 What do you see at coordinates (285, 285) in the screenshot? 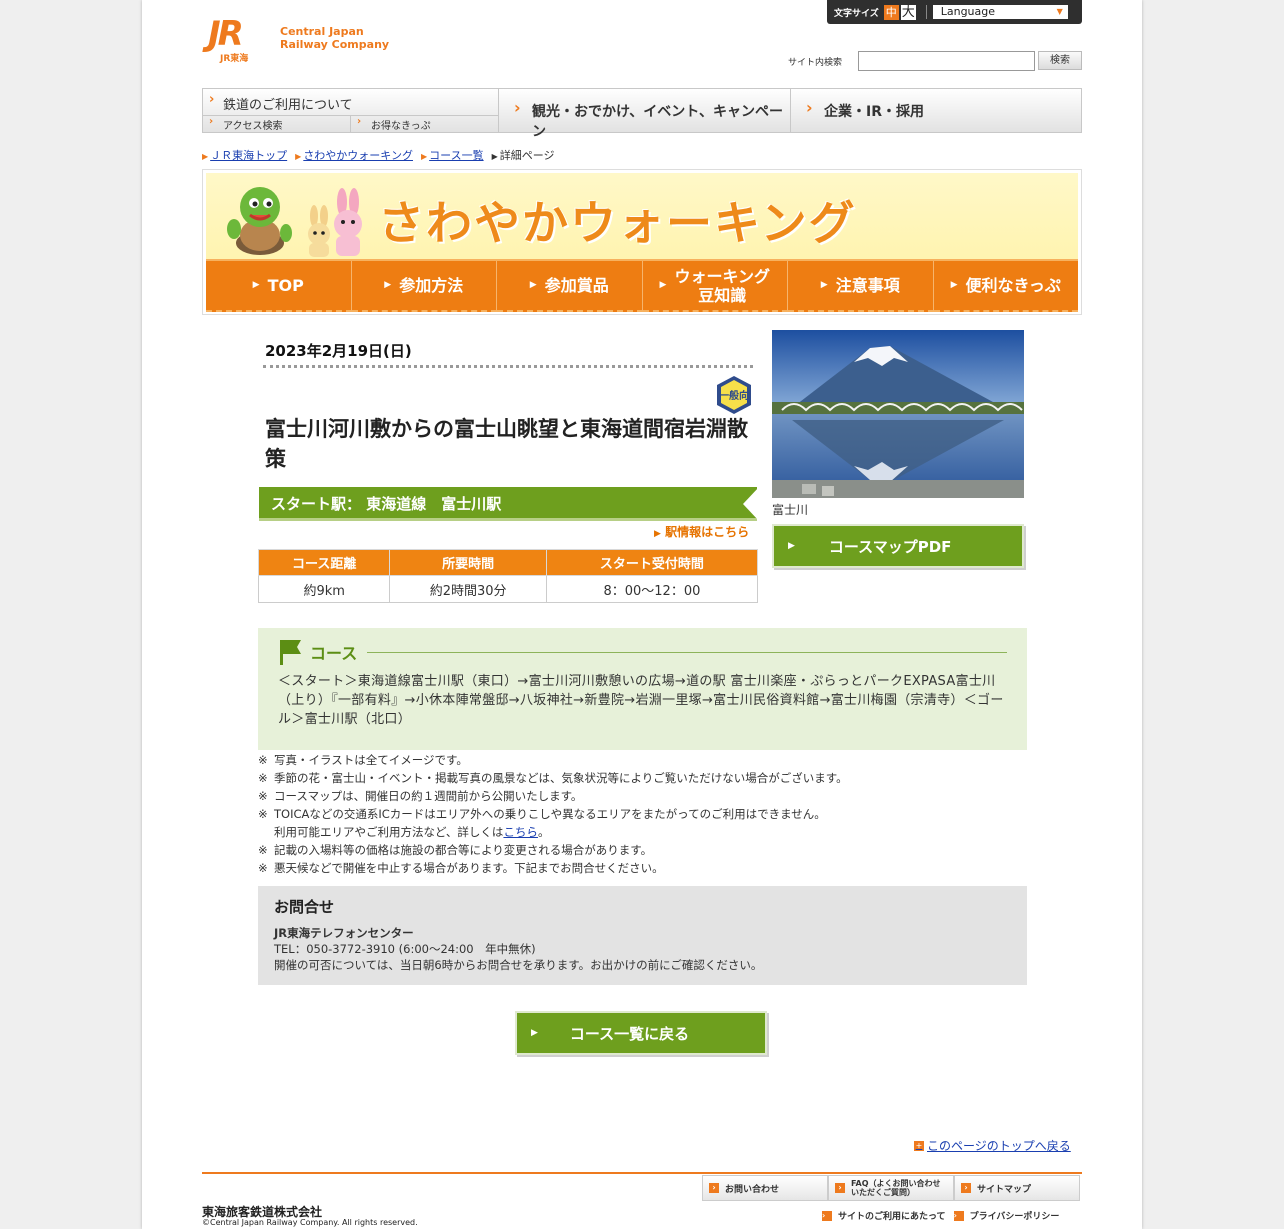
I see `walking-nav-top-label: TOP` at bounding box center [285, 285].